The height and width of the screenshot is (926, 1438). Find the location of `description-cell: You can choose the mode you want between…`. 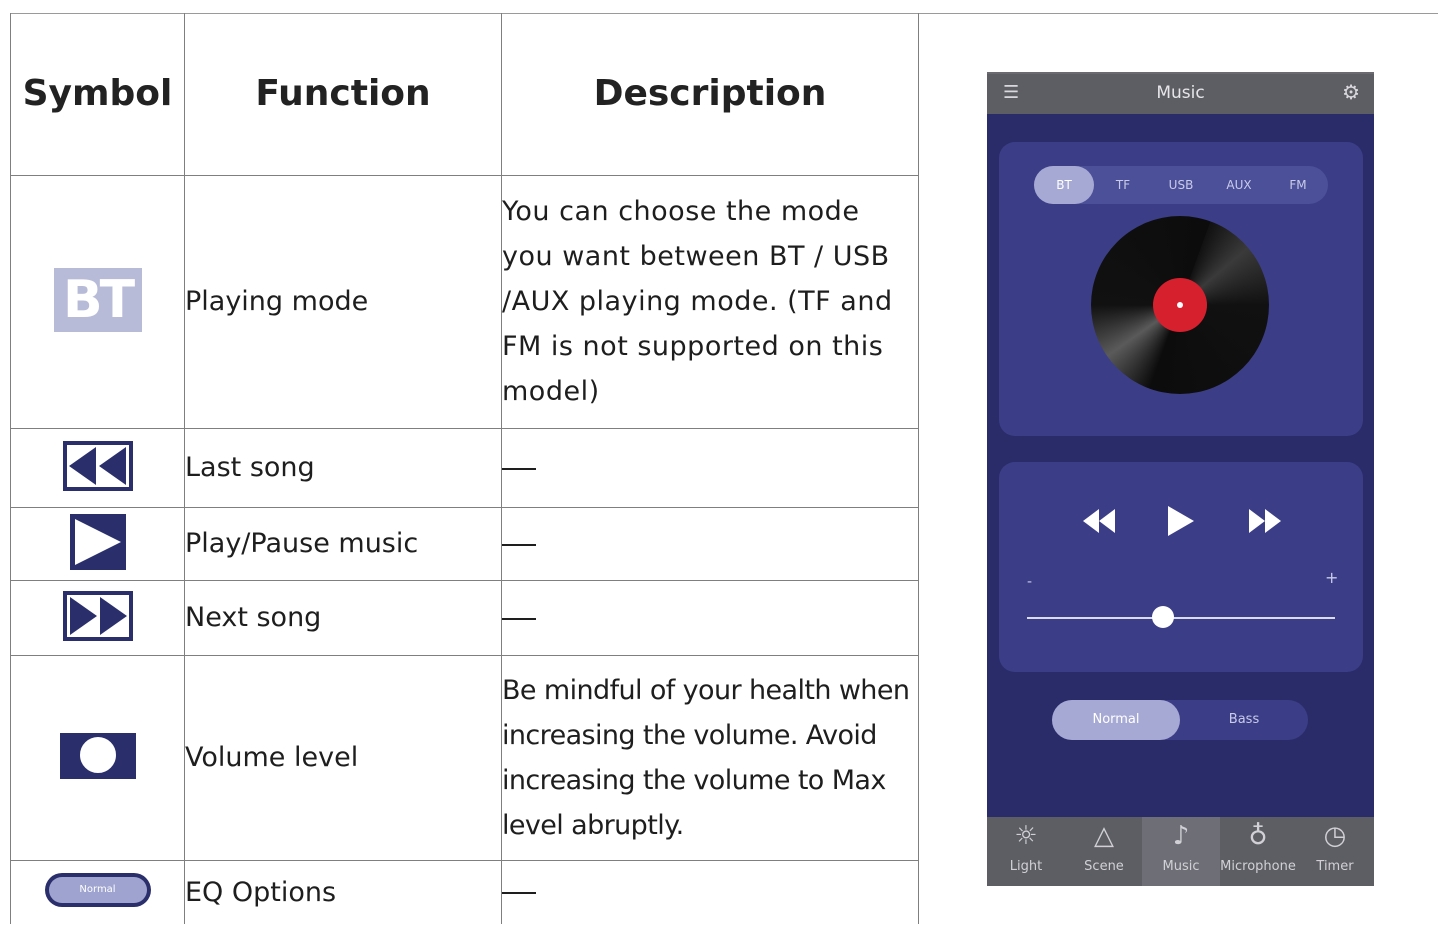

description-cell: You can choose the mode you want between… is located at coordinates (710, 301).